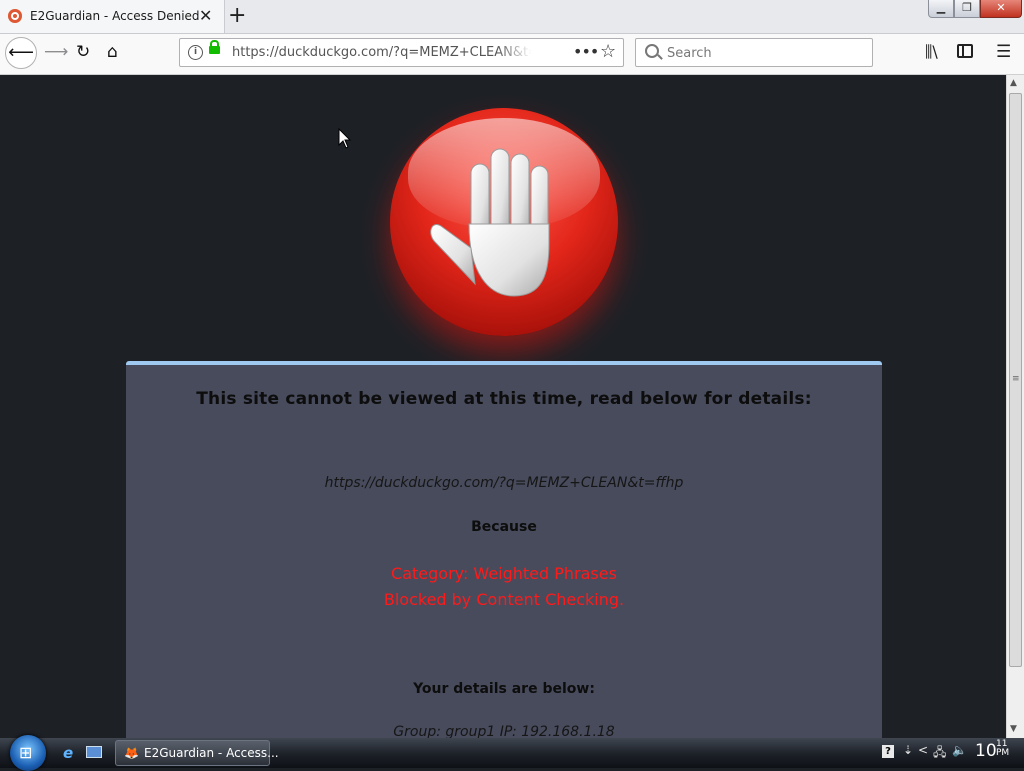  Describe the element at coordinates (504, 573) in the screenshot. I see `block-category: Category: Weighted Phrases` at that location.